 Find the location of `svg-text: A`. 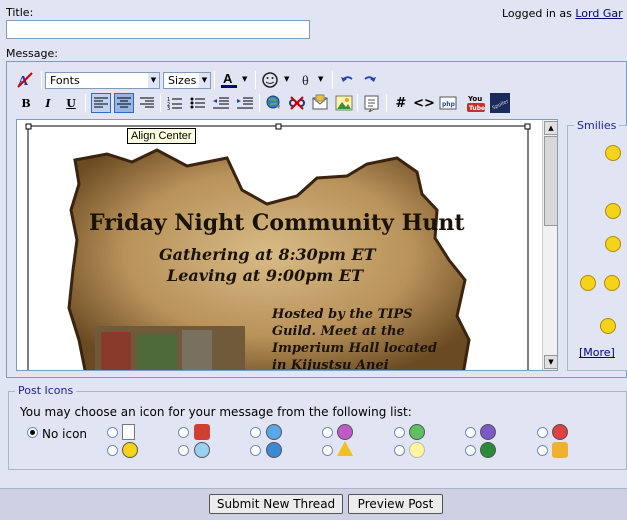

svg-text: A is located at coordinates (228, 78).